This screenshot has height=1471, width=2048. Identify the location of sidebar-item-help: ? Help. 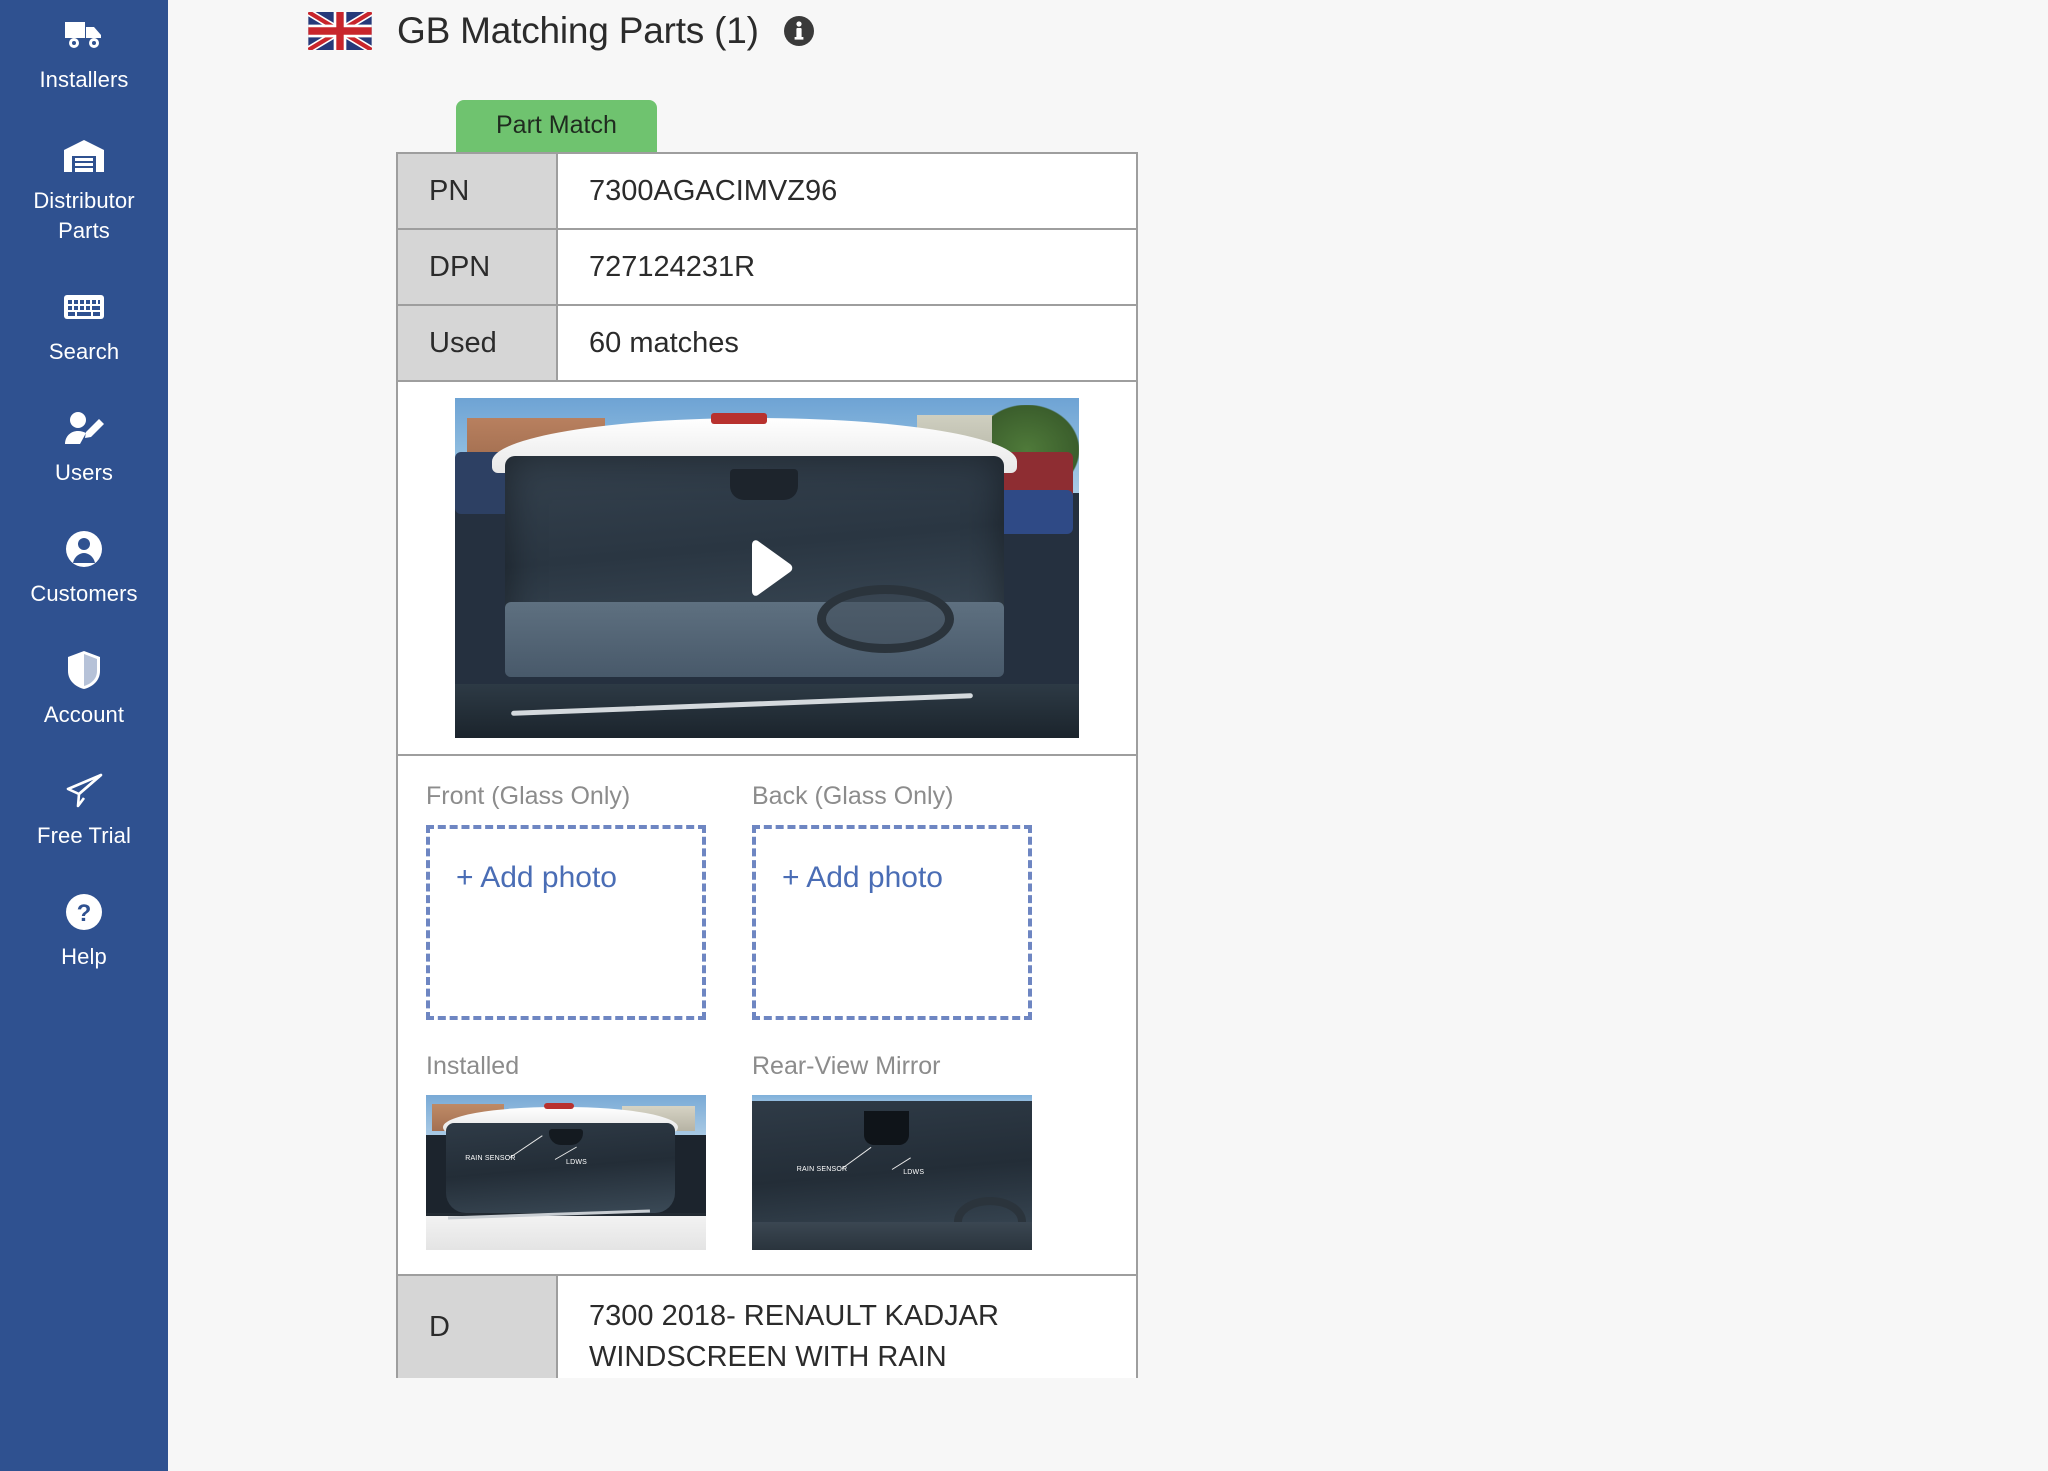
(84, 926).